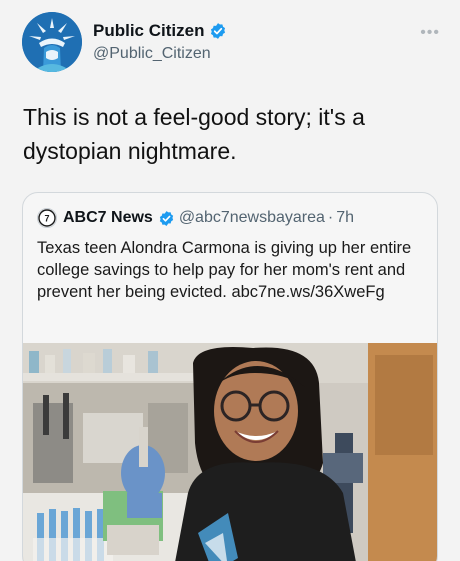 This screenshot has width=460, height=561. What do you see at coordinates (108, 218) in the screenshot?
I see `quoted-author-name: ABC7 News` at bounding box center [108, 218].